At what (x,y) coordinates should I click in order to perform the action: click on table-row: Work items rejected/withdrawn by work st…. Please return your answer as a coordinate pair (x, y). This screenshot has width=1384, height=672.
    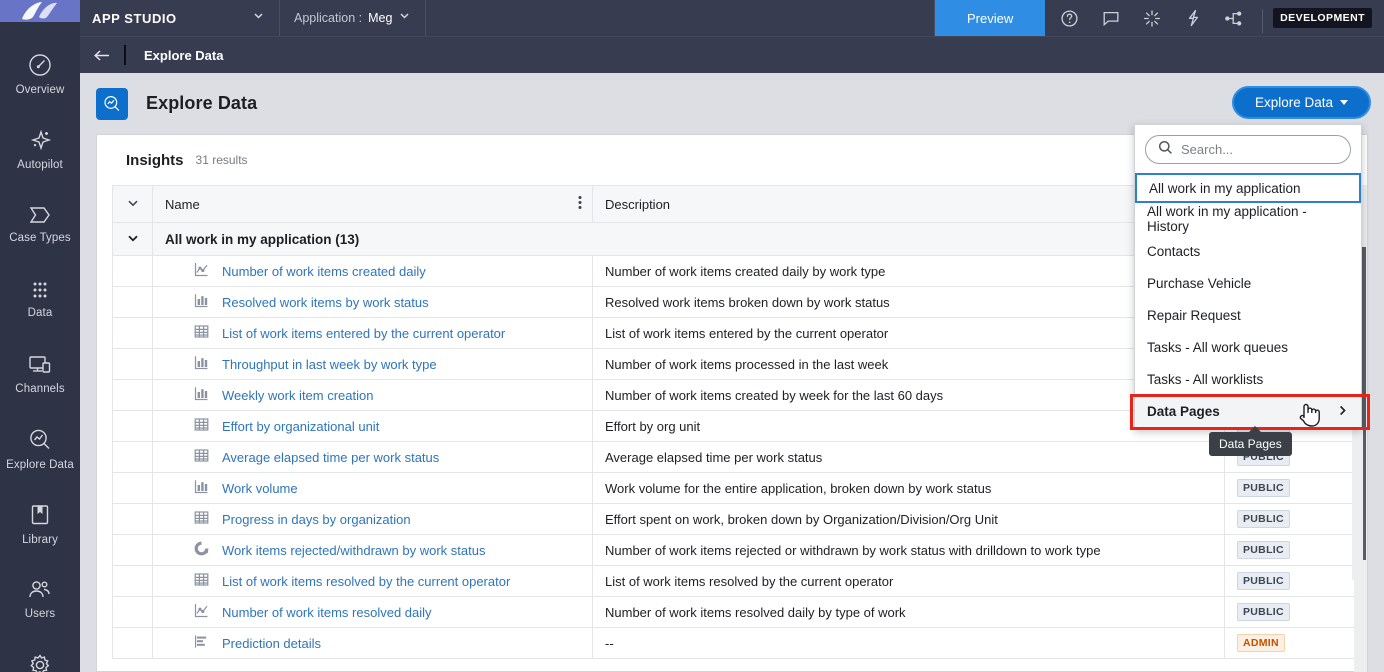
    Looking at the image, I should click on (733, 550).